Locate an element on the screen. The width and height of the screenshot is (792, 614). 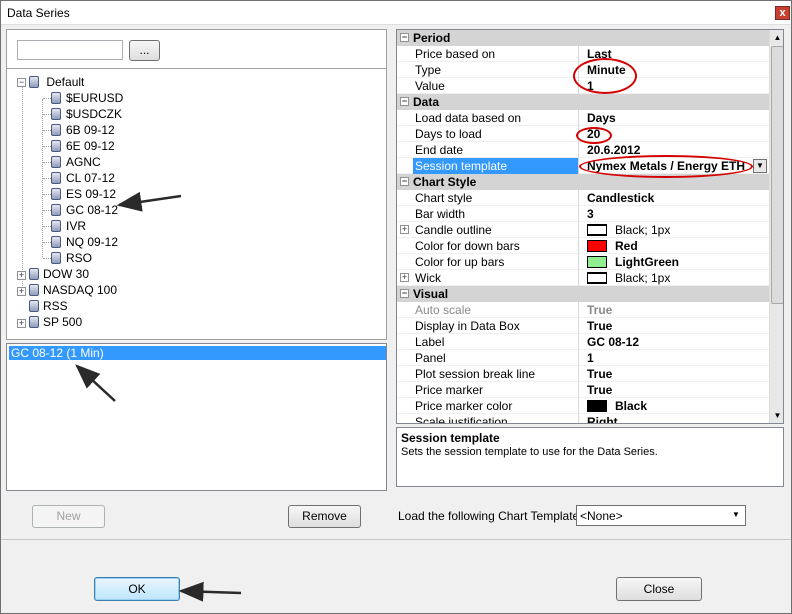
arrow-to-gc-node is located at coordinates (149, 201).